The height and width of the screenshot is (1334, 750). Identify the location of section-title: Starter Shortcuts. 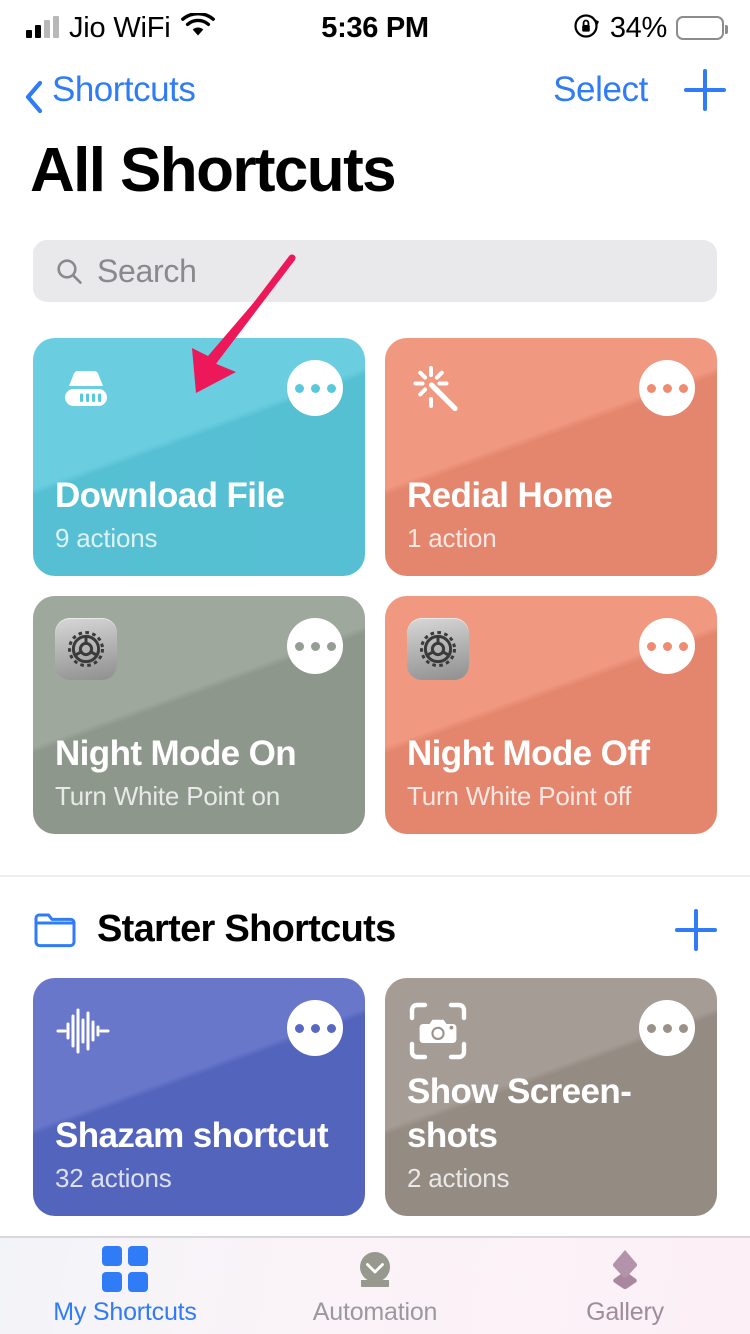
(246, 929).